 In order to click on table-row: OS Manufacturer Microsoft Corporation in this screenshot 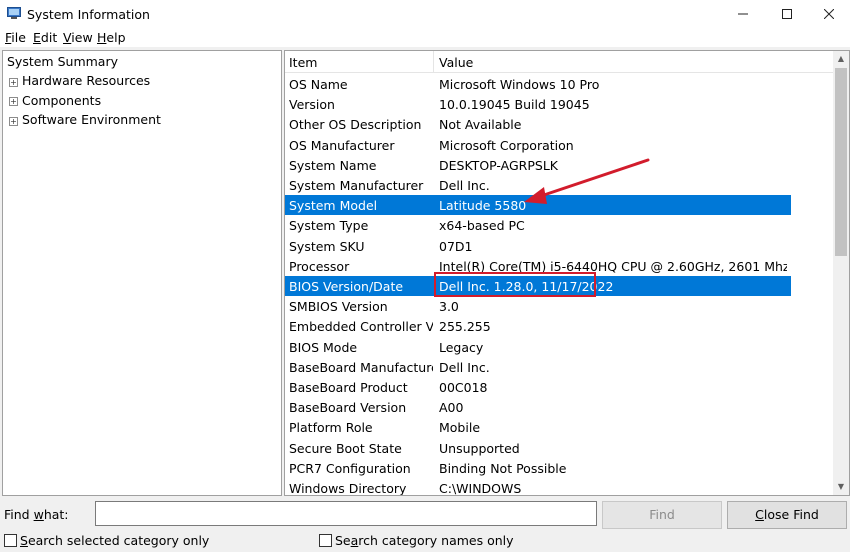, I will do `click(538, 145)`.